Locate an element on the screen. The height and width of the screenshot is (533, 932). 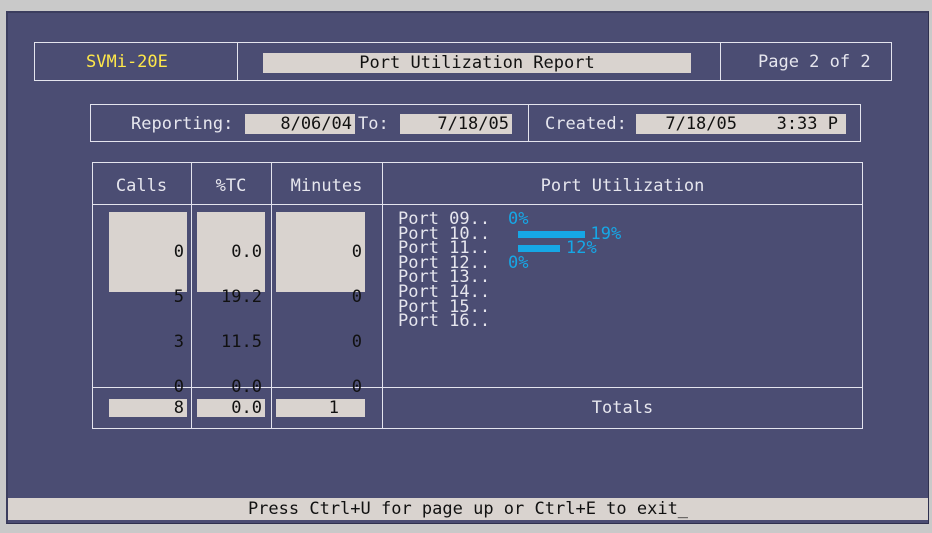
port-row: Port 16.. is located at coordinates (444, 321).